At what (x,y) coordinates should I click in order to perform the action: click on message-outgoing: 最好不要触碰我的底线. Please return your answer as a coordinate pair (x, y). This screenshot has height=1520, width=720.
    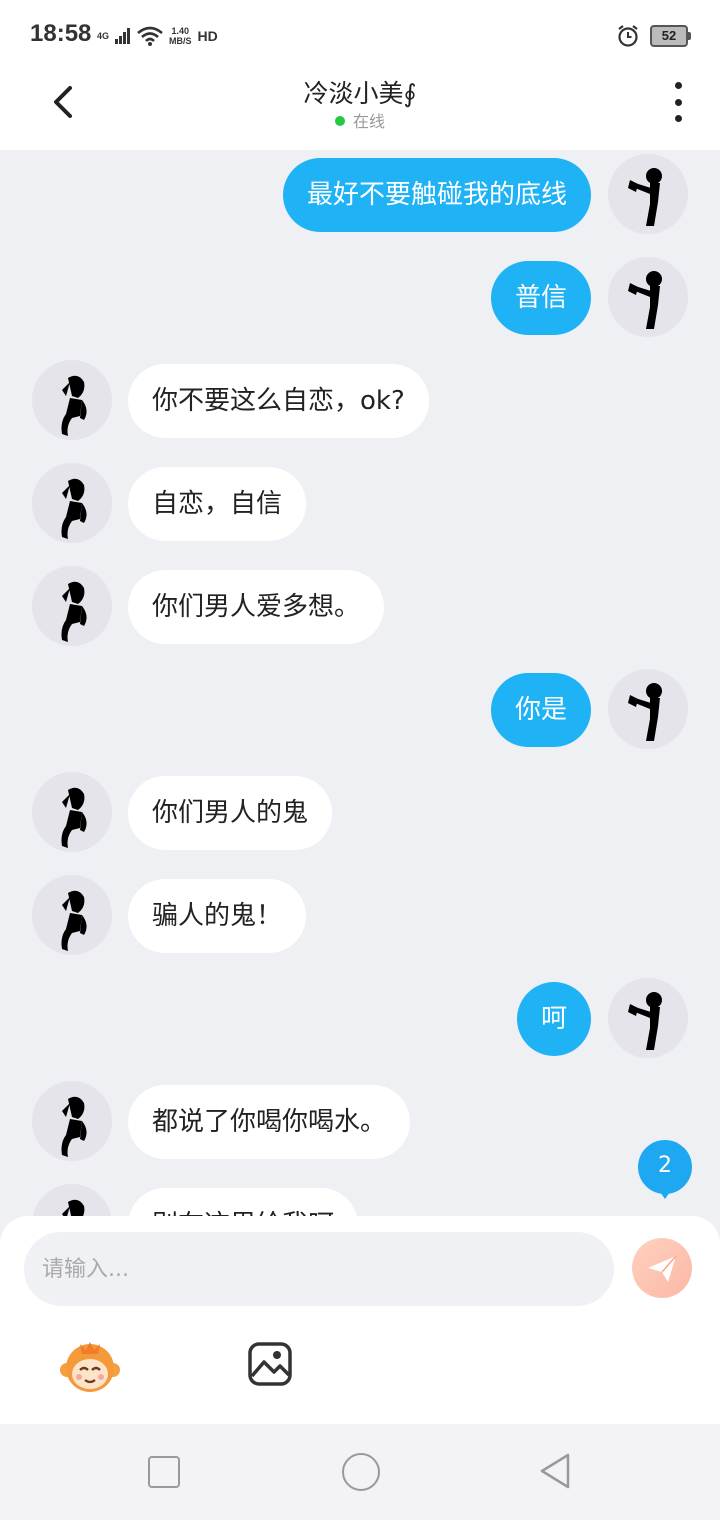
    Looking at the image, I should click on (360, 194).